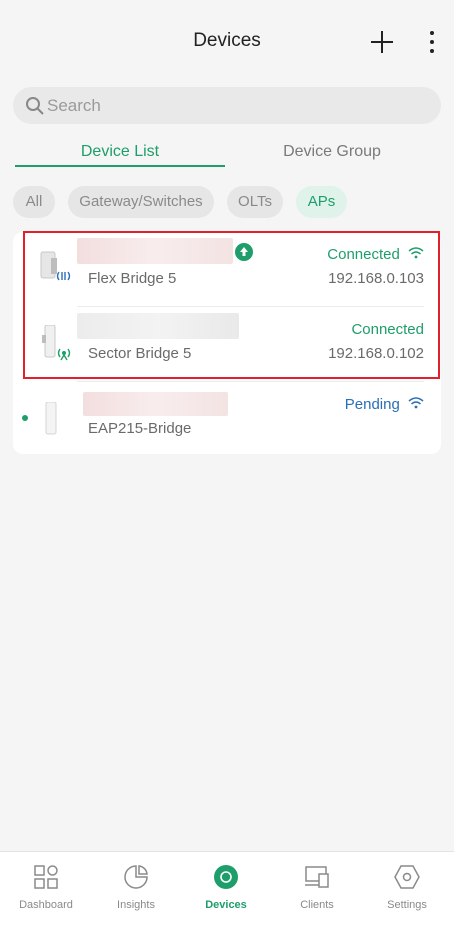  Describe the element at coordinates (155, 404) in the screenshot. I see `device-name-redacted` at that location.